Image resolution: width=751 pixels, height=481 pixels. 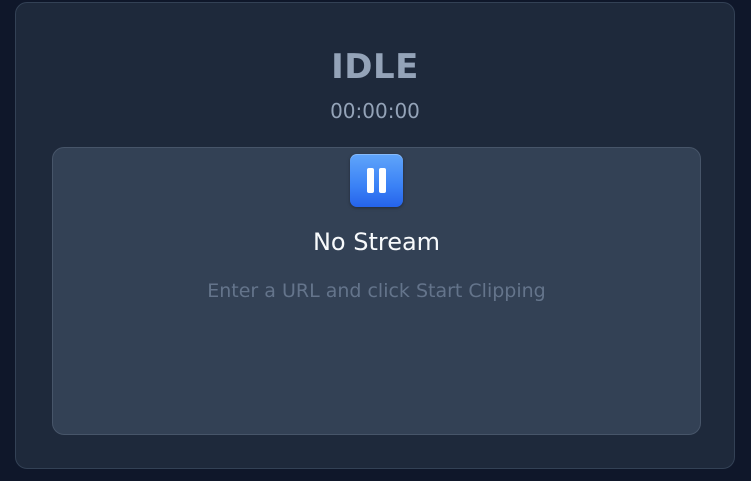 I want to click on status-label: IDLE, so click(x=375, y=67).